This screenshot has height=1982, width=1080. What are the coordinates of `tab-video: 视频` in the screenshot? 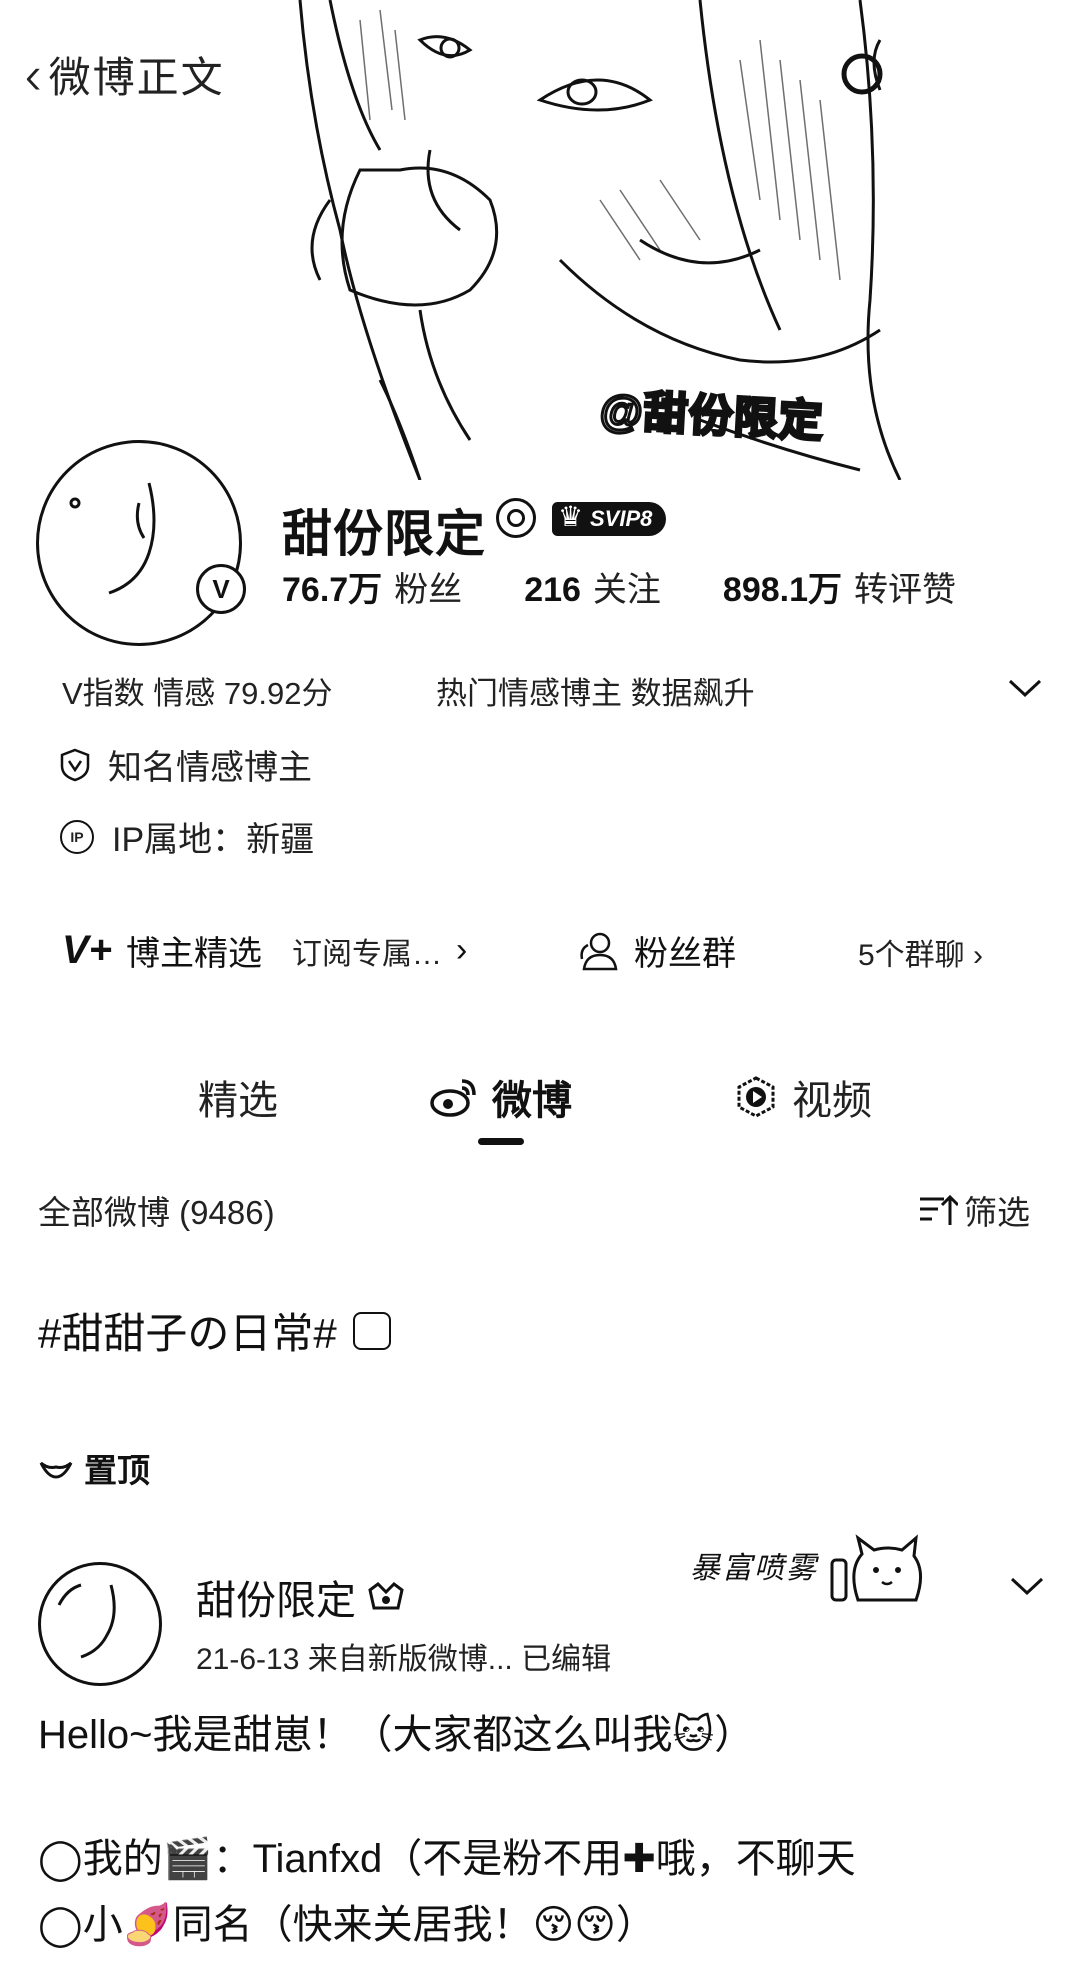 It's located at (803, 1097).